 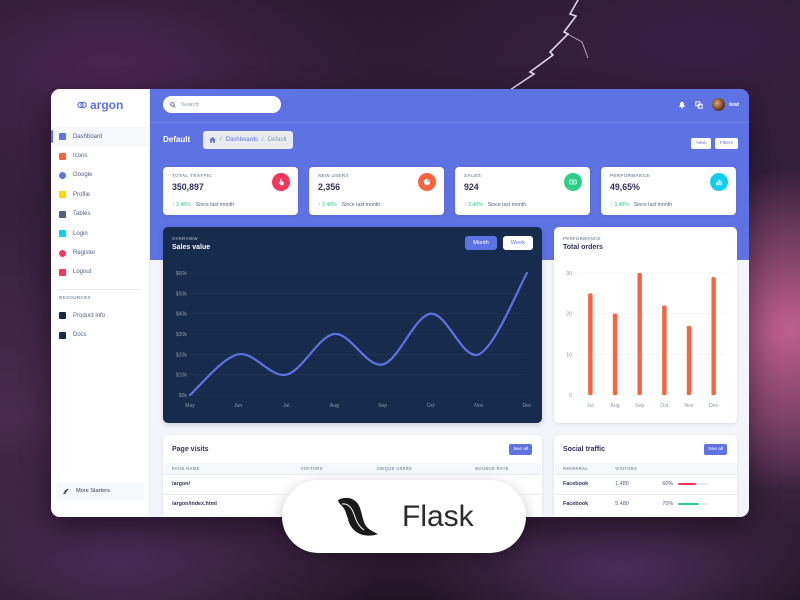 What do you see at coordinates (625, 187) in the screenshot?
I see `stat-value: 49,65%` at bounding box center [625, 187].